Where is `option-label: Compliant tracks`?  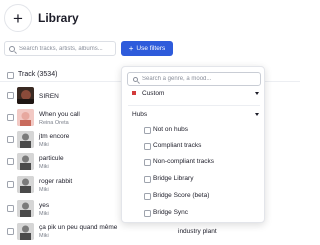 option-label: Compliant tracks is located at coordinates (177, 145).